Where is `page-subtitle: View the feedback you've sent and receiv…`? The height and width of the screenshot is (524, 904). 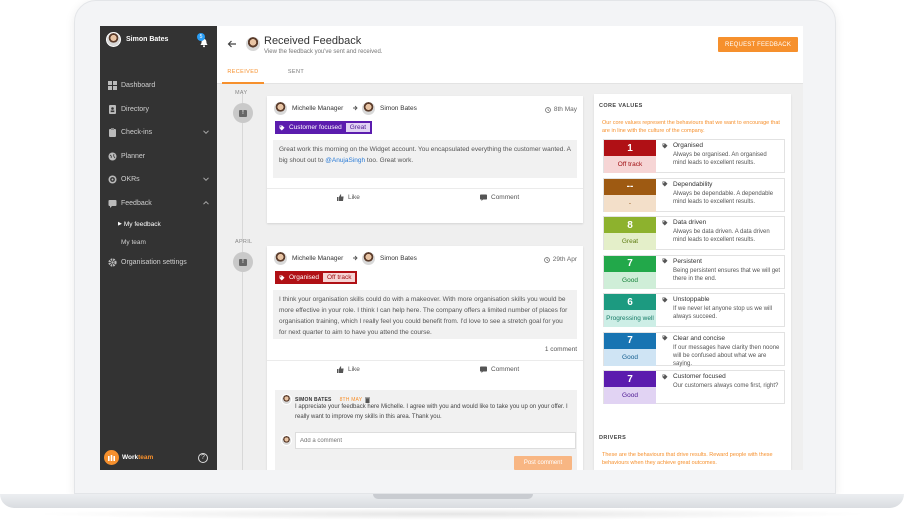
page-subtitle: View the feedback you've sent and receiv… is located at coordinates (323, 52).